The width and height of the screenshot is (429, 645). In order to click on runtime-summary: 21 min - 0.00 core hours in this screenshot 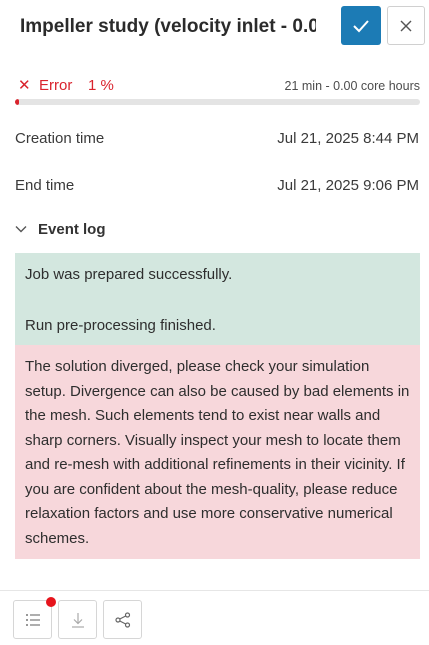, I will do `click(352, 86)`.